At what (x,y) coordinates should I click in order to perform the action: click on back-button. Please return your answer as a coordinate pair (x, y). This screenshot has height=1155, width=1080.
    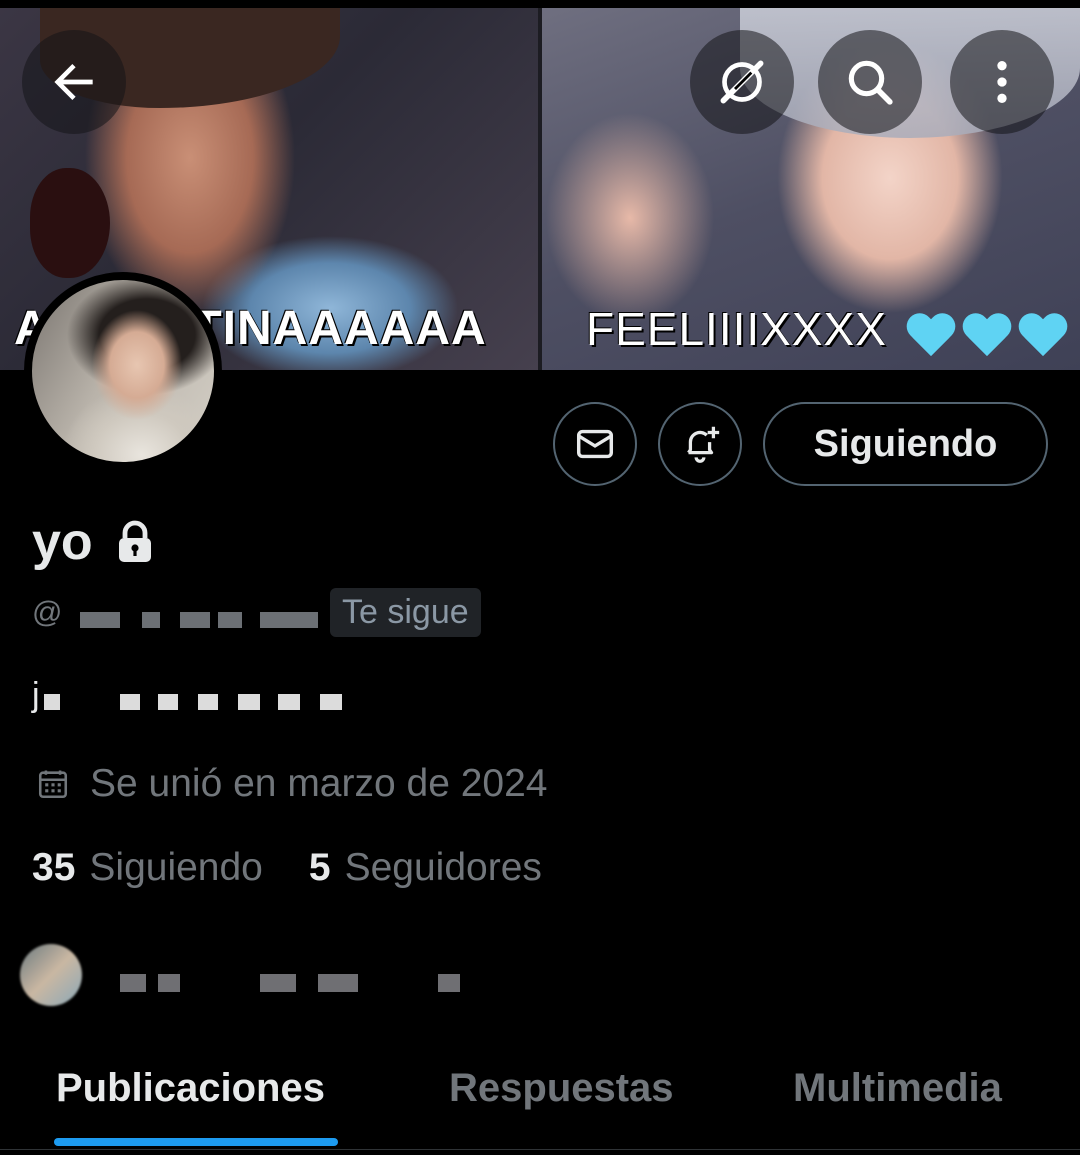
    Looking at the image, I should click on (74, 82).